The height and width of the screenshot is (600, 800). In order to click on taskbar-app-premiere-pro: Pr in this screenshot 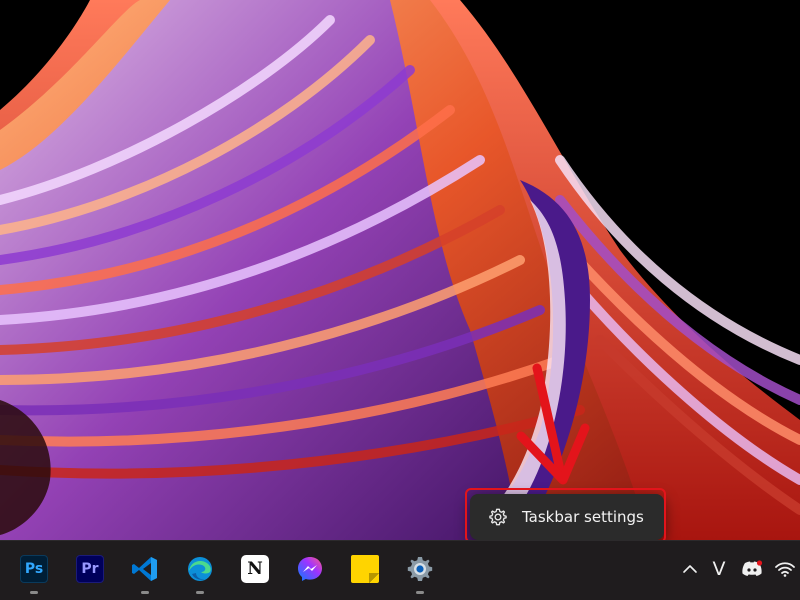, I will do `click(90, 569)`.